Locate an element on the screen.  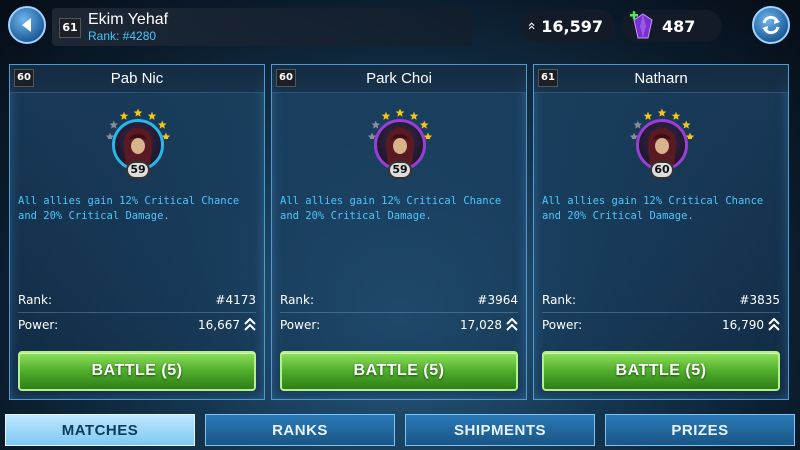
rank-row: Rank: #4173 is located at coordinates (137, 301).